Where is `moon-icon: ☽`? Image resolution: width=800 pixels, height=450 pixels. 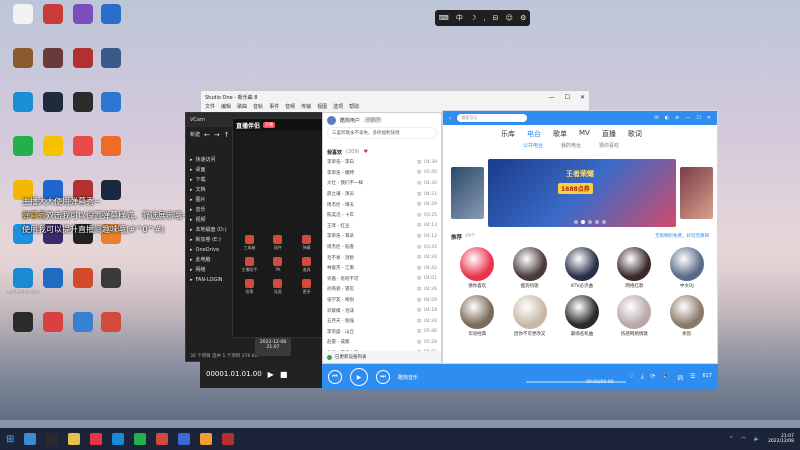 moon-icon: ☽ is located at coordinates (473, 18).